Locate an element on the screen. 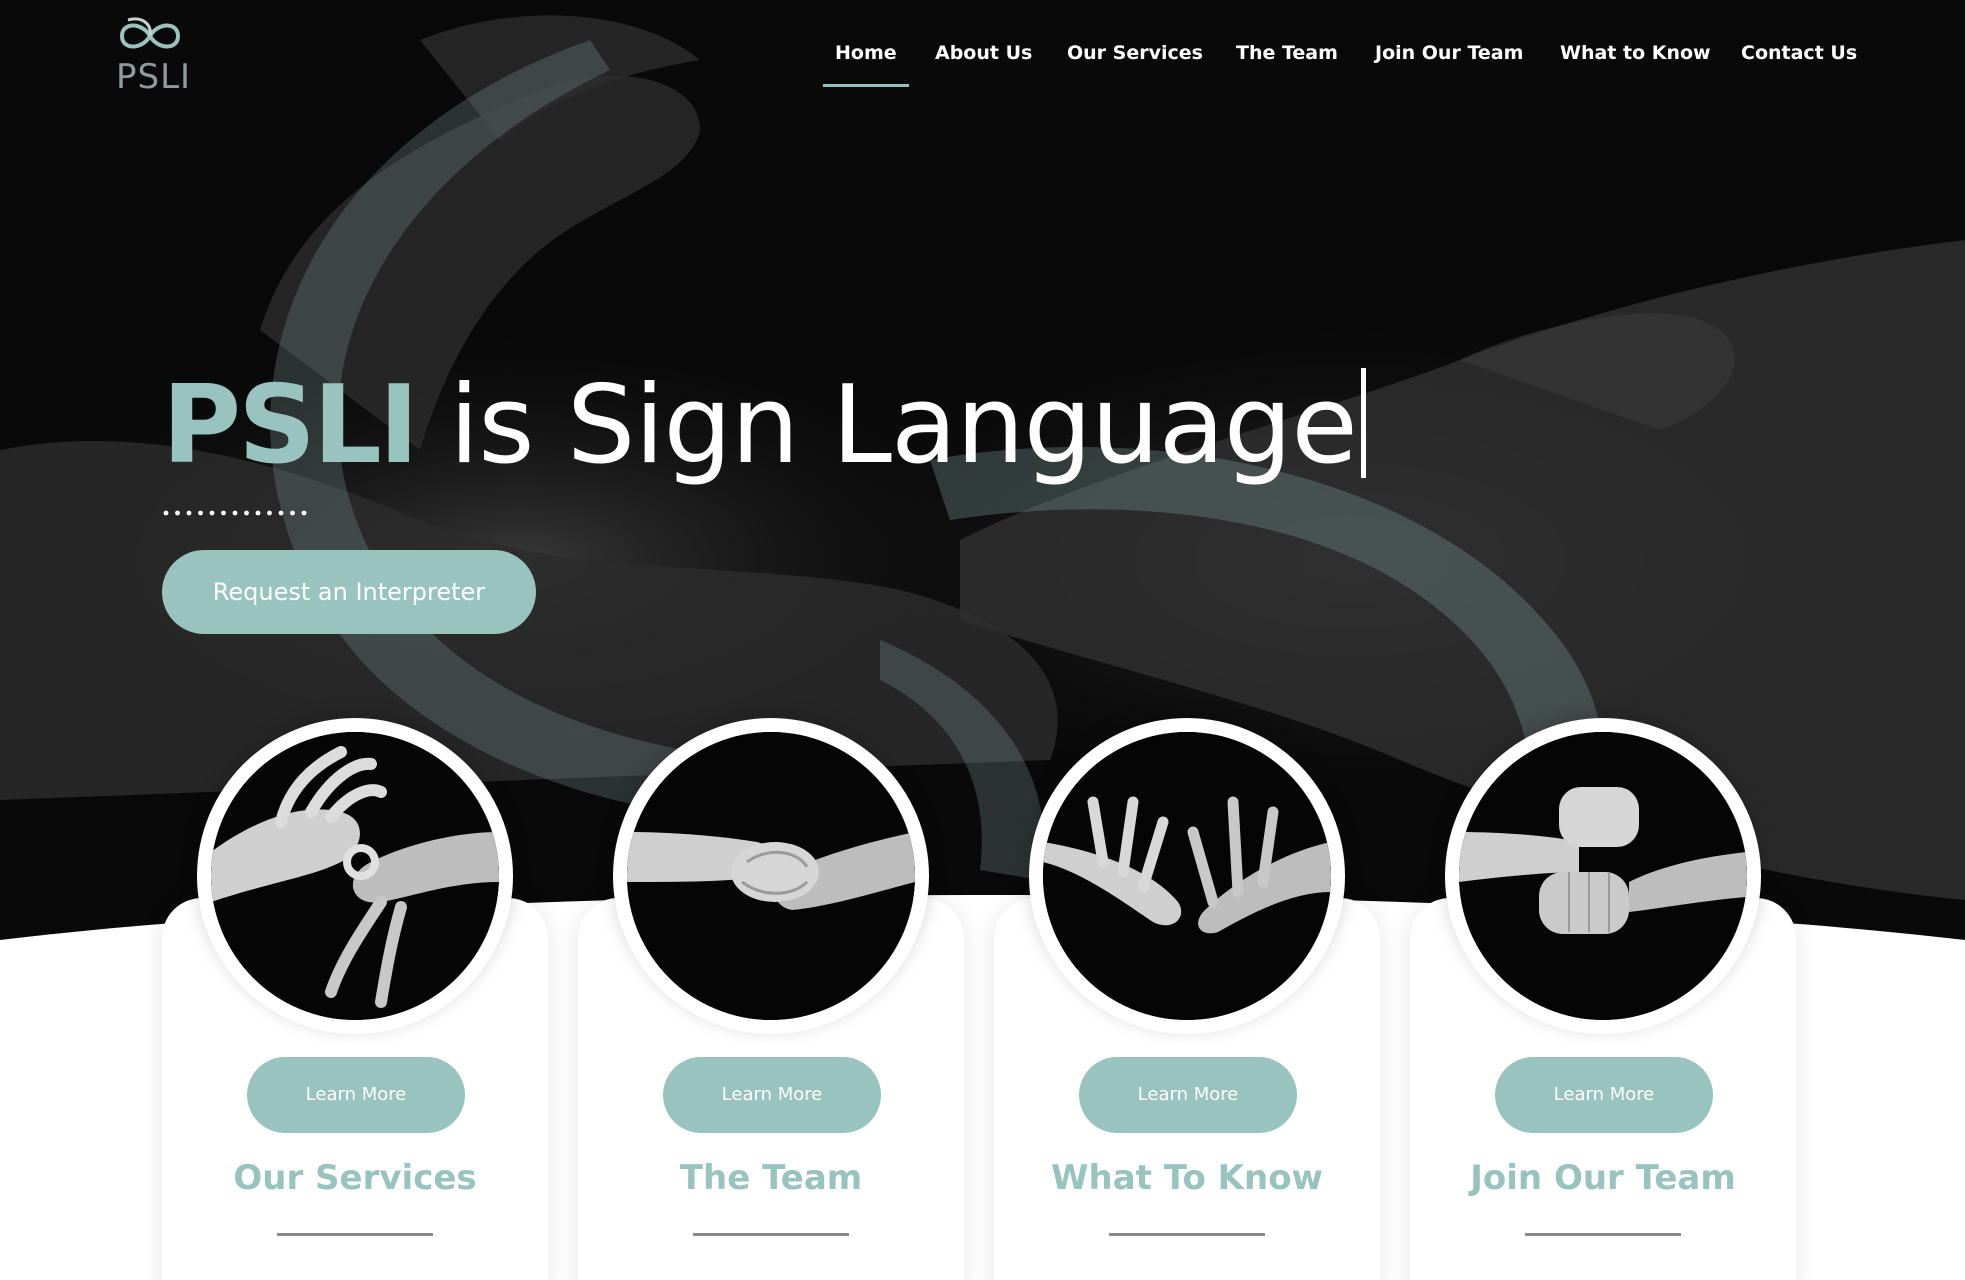 The width and height of the screenshot is (1965, 1280). card-title: Join Our Team is located at coordinates (1603, 1178).